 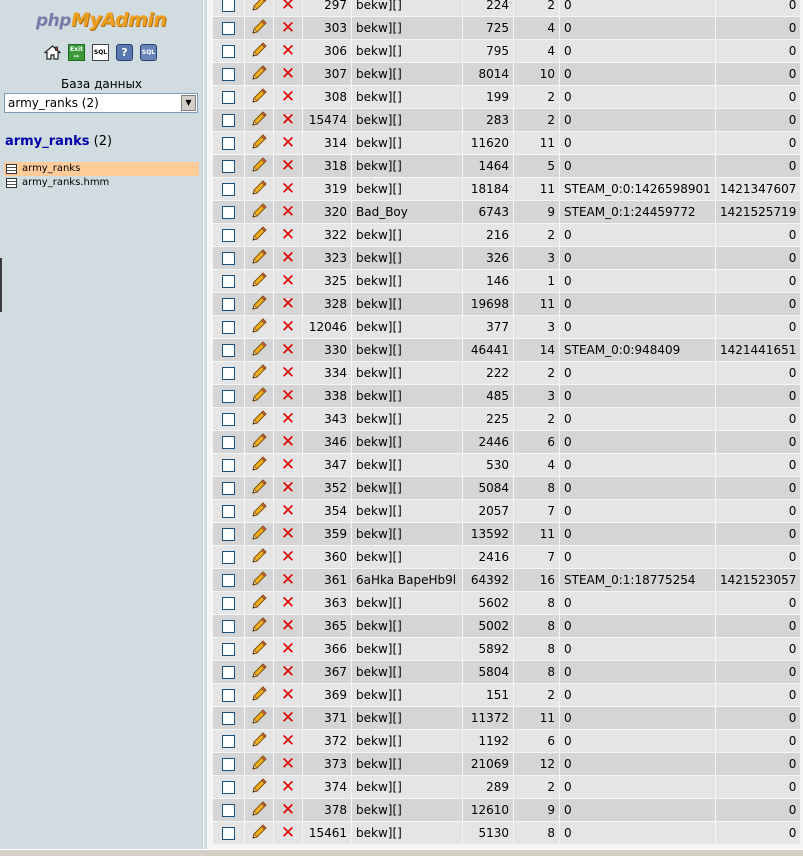 I want to click on sql-query-icon: SQL, so click(x=100, y=52).